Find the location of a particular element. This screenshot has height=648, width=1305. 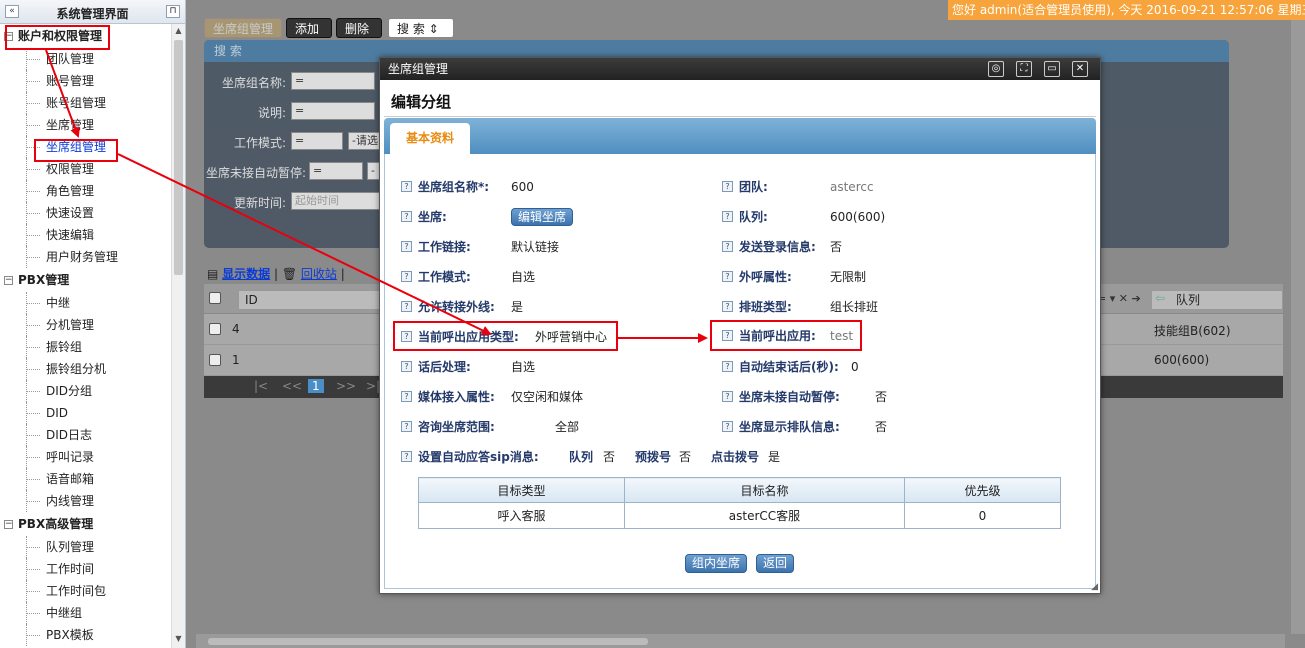

back-button: 返回 is located at coordinates (775, 563).